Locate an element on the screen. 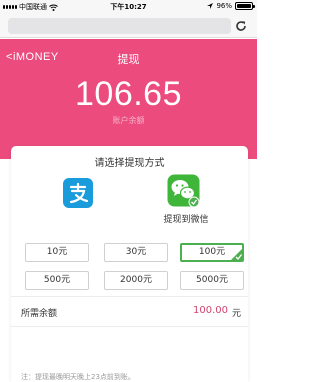 This screenshot has width=320, height=382. url-field is located at coordinates (119, 26).